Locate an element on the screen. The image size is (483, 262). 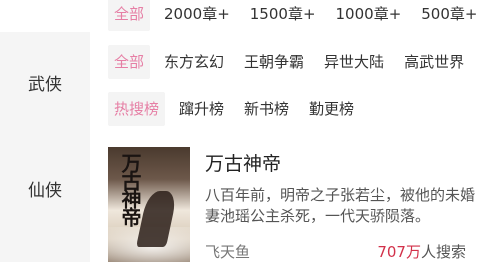
sidebar-item-wuxia: 武侠 is located at coordinates (45, 82).